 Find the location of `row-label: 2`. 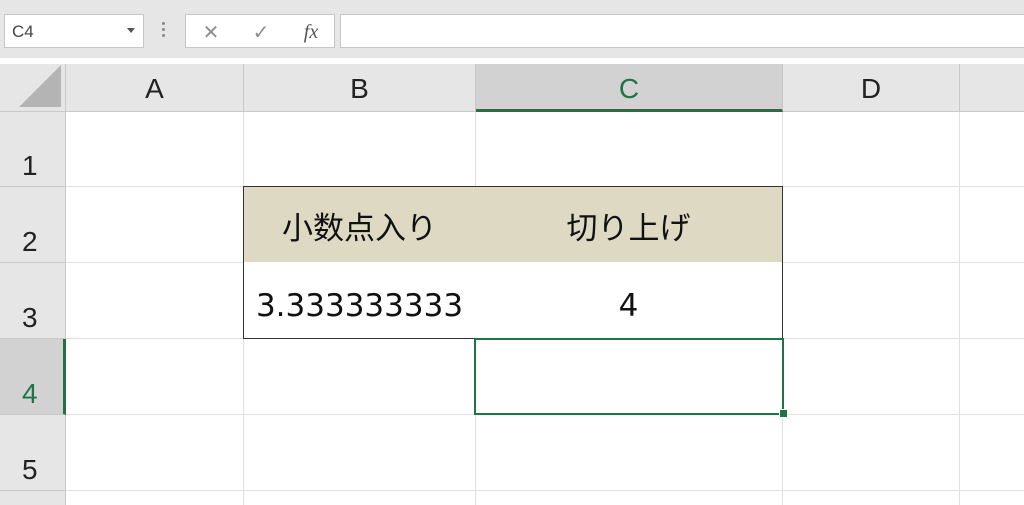

row-label: 2 is located at coordinates (30, 241).